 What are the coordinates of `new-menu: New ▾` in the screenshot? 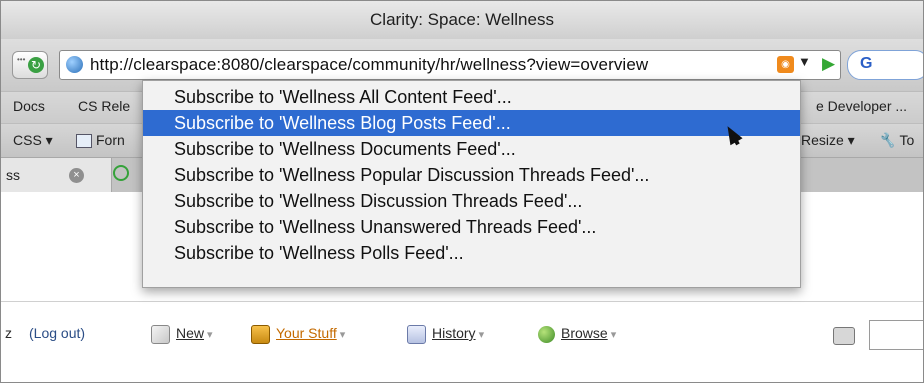 It's located at (182, 334).